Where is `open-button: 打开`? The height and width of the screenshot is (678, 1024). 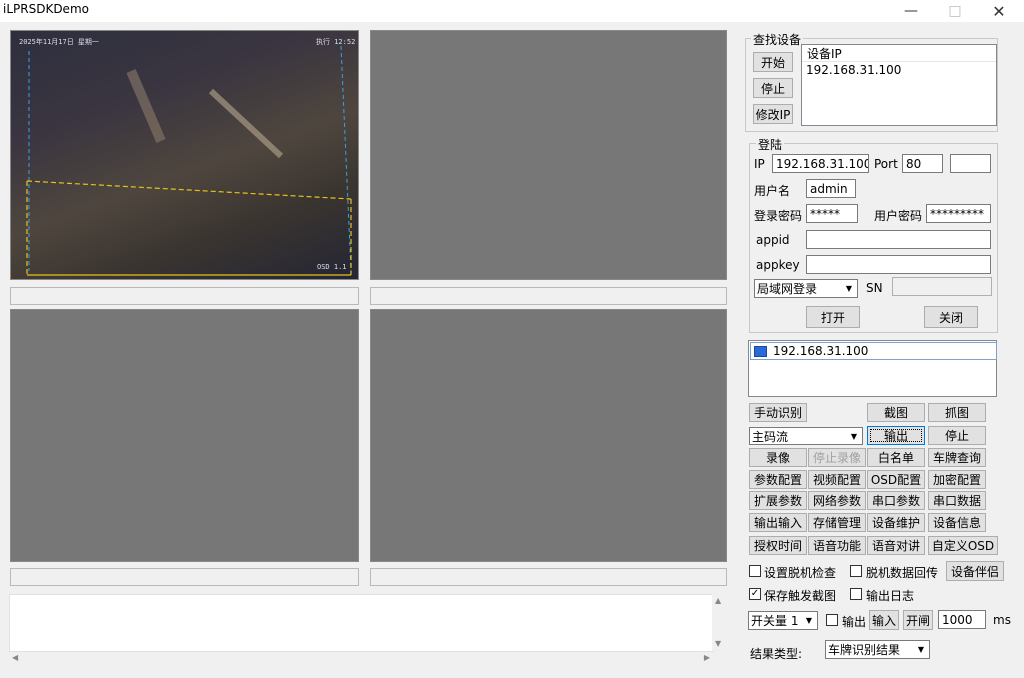 open-button: 打开 is located at coordinates (833, 317).